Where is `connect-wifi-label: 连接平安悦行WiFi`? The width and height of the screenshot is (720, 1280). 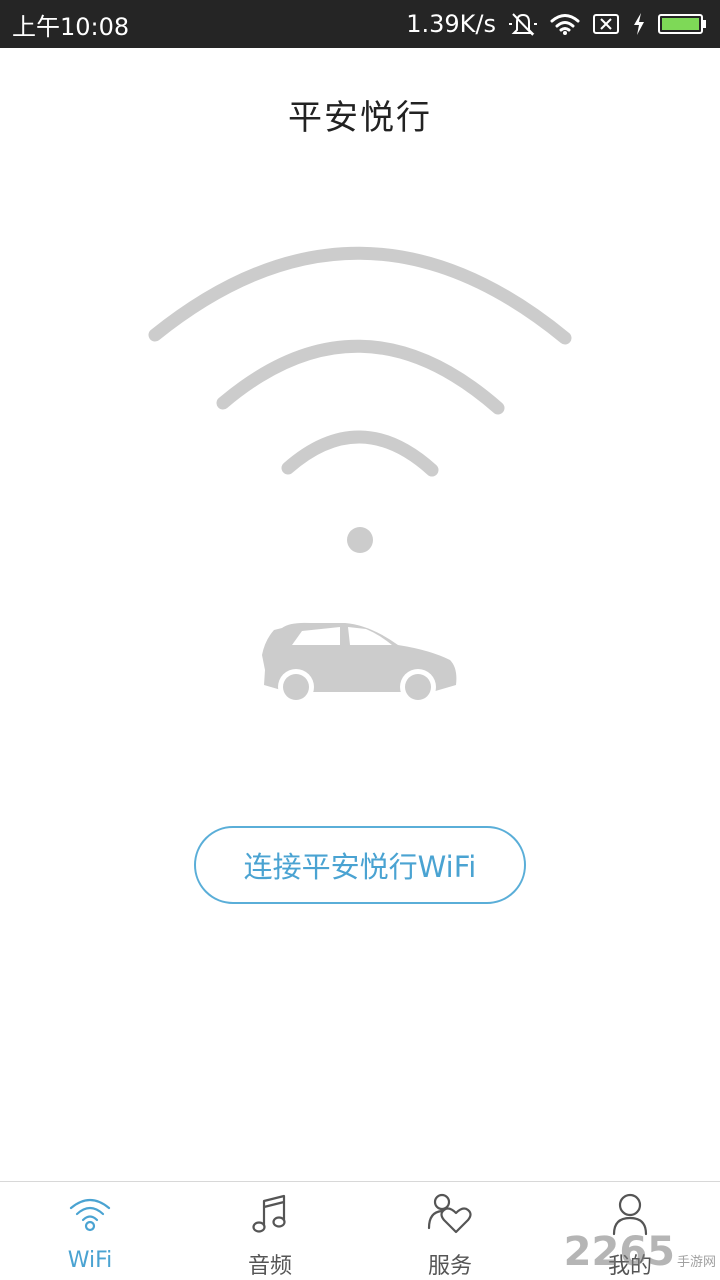 connect-wifi-label: 连接平安悦行WiFi is located at coordinates (360, 867).